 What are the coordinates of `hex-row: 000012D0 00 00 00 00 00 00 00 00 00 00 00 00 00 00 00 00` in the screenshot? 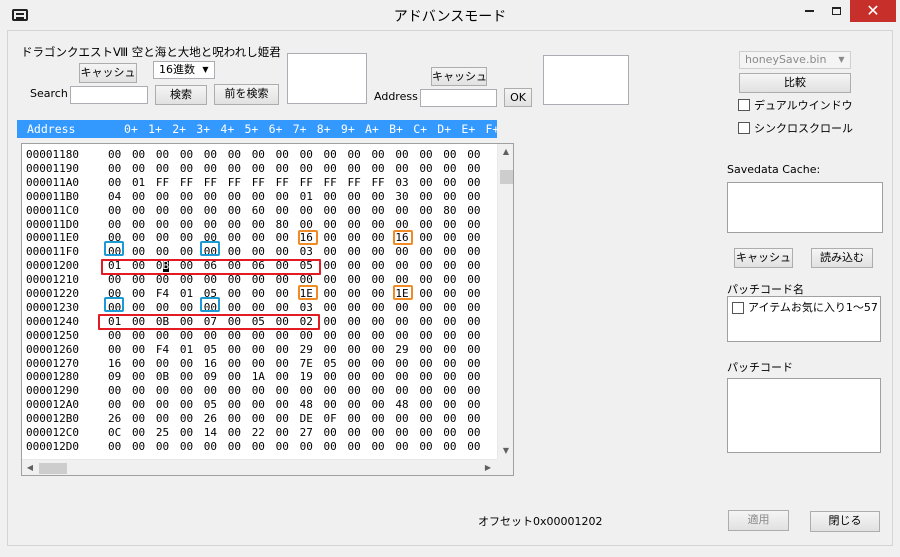 It's located at (259, 447).